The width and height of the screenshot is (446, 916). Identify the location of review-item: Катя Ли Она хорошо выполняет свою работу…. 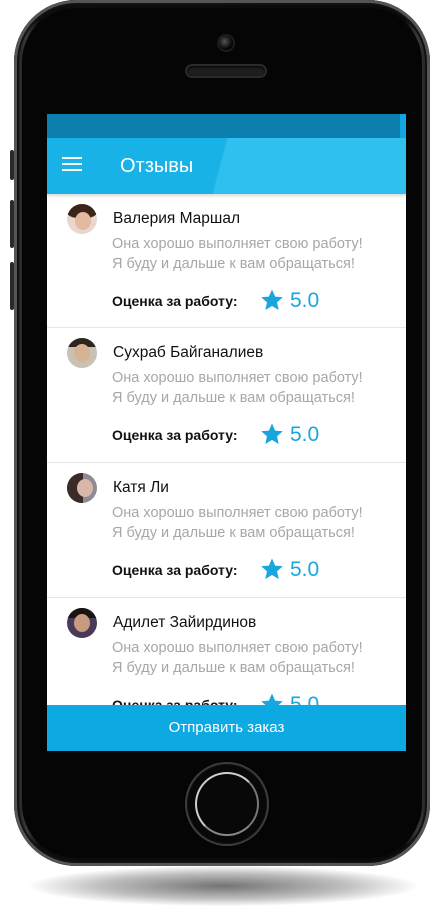
(226, 530).